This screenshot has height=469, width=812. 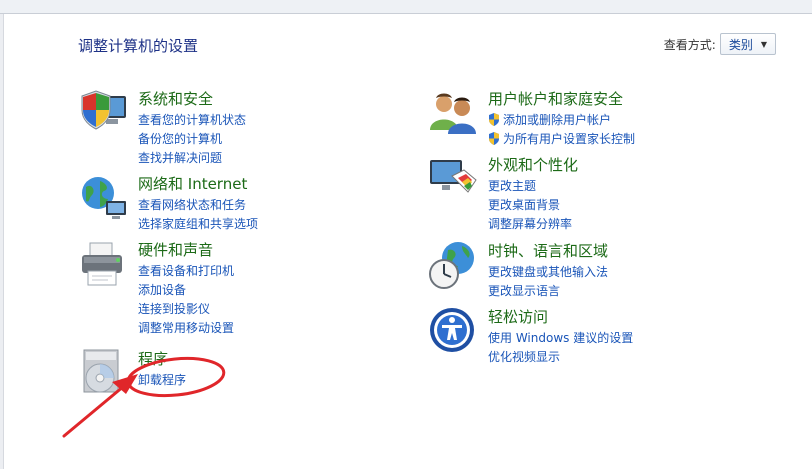 What do you see at coordinates (103, 110) in the screenshot?
I see `shield-computer-icon` at bounding box center [103, 110].